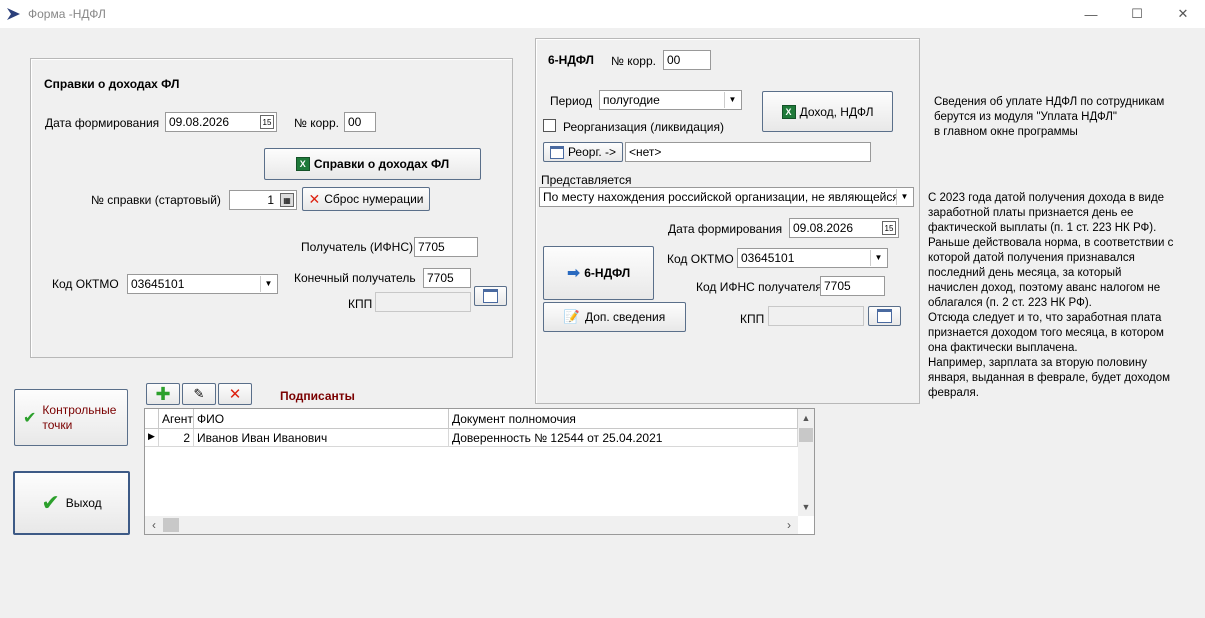 This screenshot has height=618, width=1205. Describe the element at coordinates (263, 200) in the screenshot. I see `cert-no-field: 1 ▦` at that location.